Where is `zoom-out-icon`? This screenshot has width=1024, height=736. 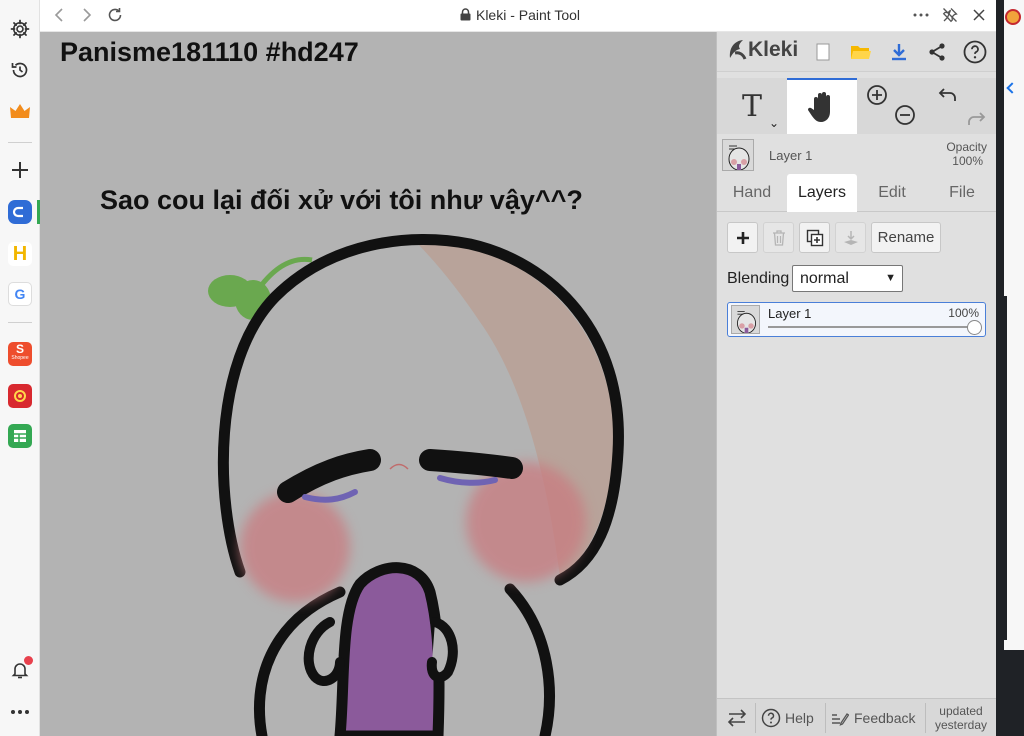
zoom-out-icon is located at coordinates (905, 115).